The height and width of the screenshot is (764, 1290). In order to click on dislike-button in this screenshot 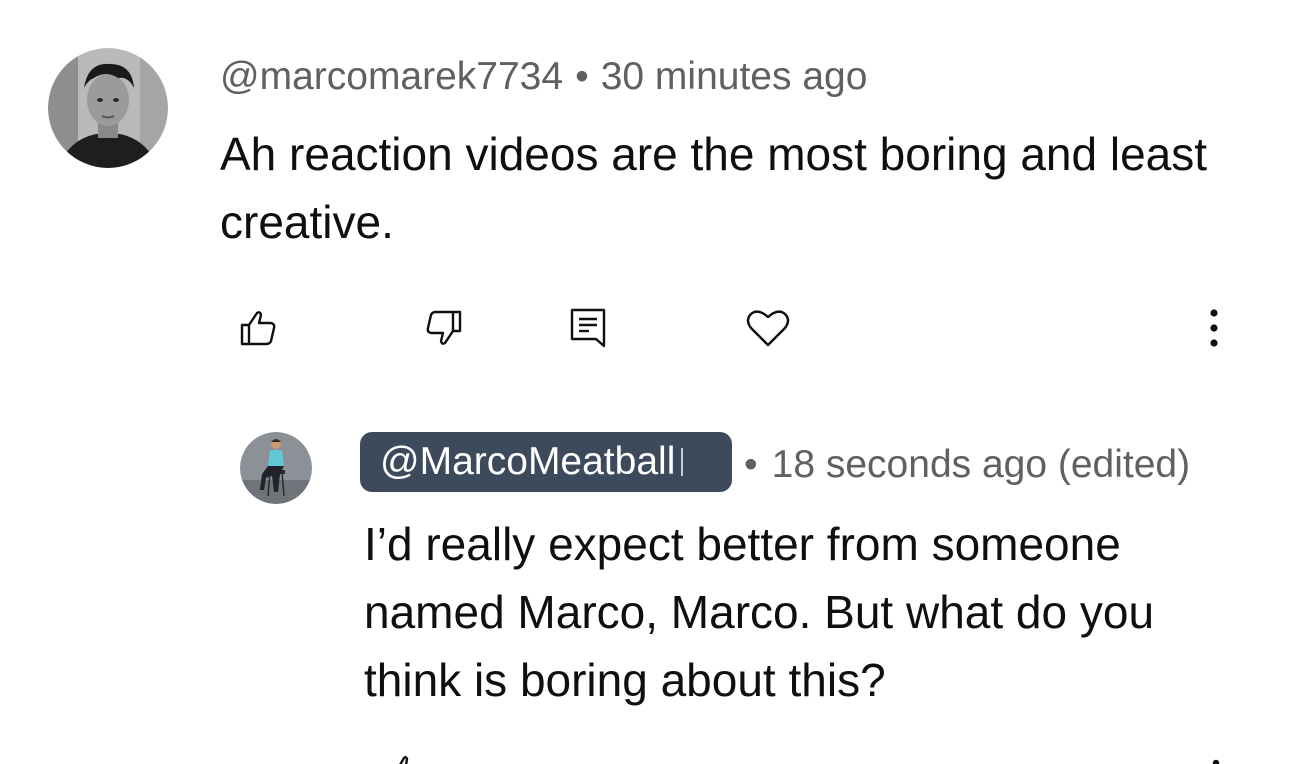, I will do `click(444, 328)`.